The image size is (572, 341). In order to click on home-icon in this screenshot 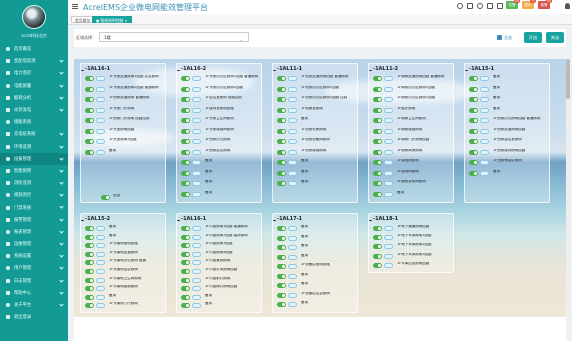, I will do `click(460, 6)`.